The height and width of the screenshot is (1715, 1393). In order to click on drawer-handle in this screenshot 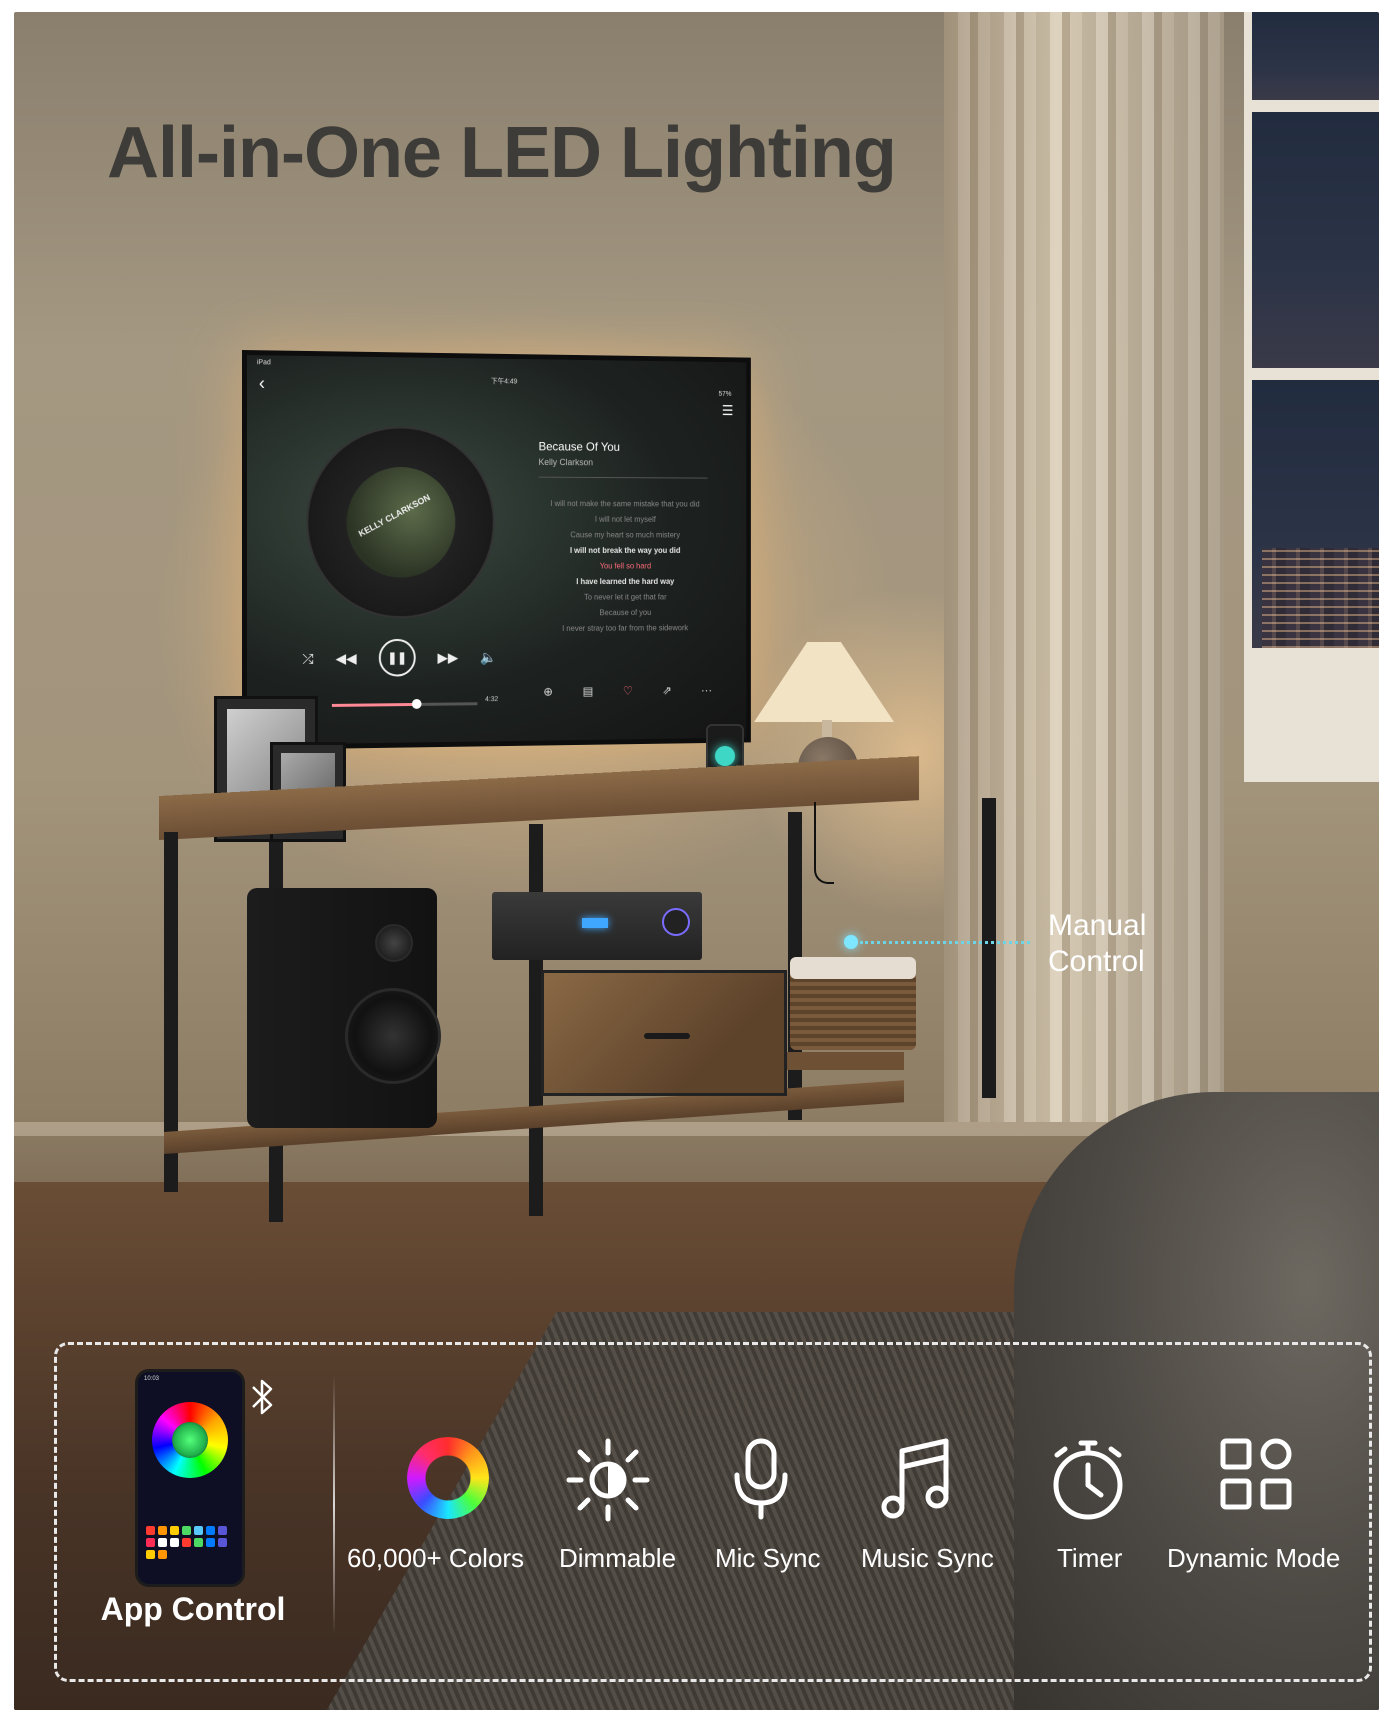, I will do `click(667, 1036)`.